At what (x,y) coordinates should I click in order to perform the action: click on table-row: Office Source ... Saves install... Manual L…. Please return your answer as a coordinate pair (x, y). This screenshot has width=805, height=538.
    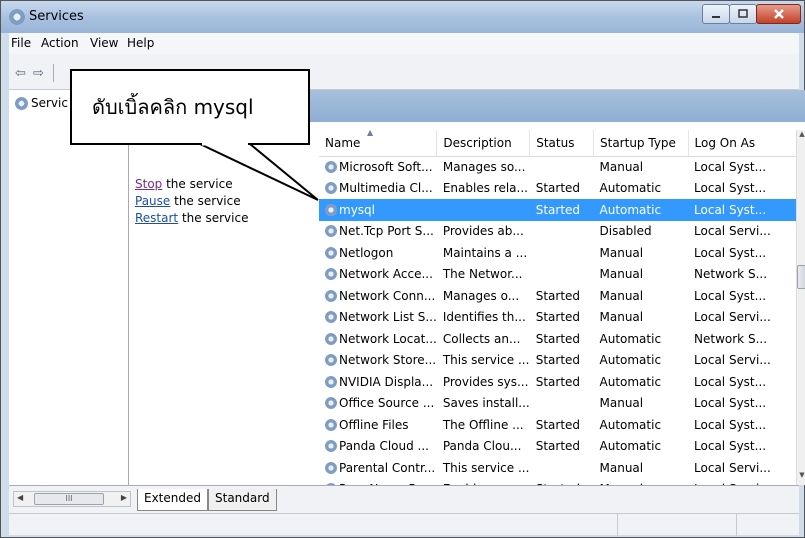
    Looking at the image, I should click on (559, 404).